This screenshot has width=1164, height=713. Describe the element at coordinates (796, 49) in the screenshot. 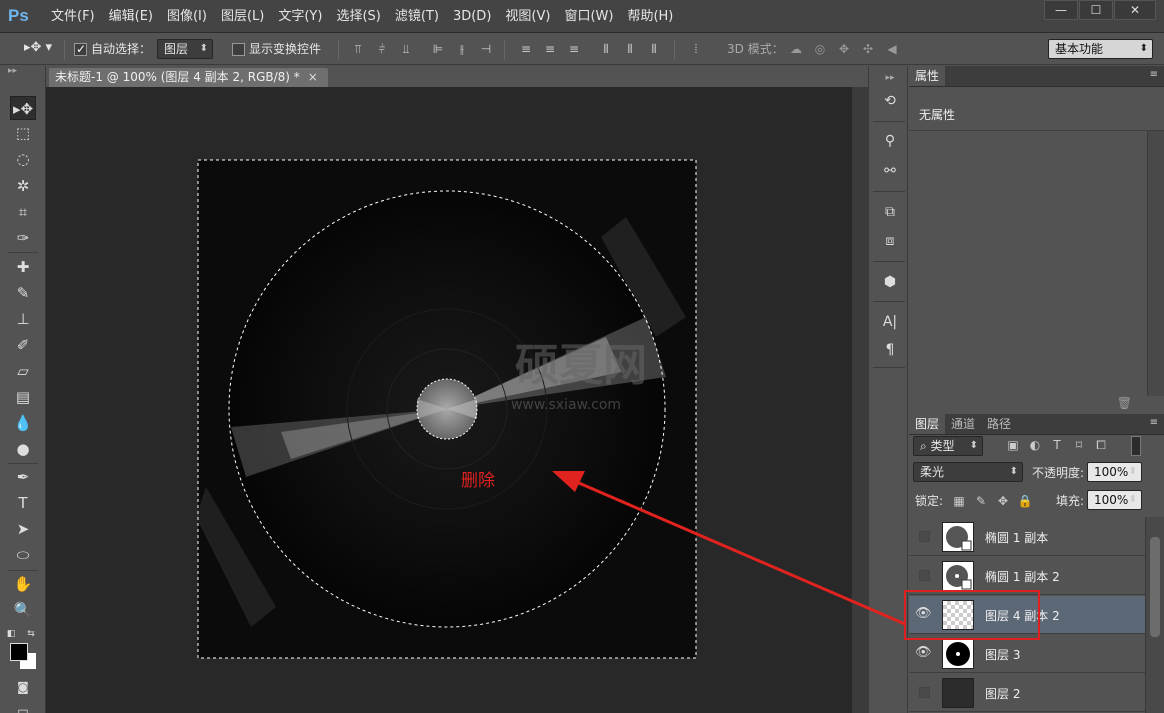

I see `rotate-3d-icon: ☁` at that location.